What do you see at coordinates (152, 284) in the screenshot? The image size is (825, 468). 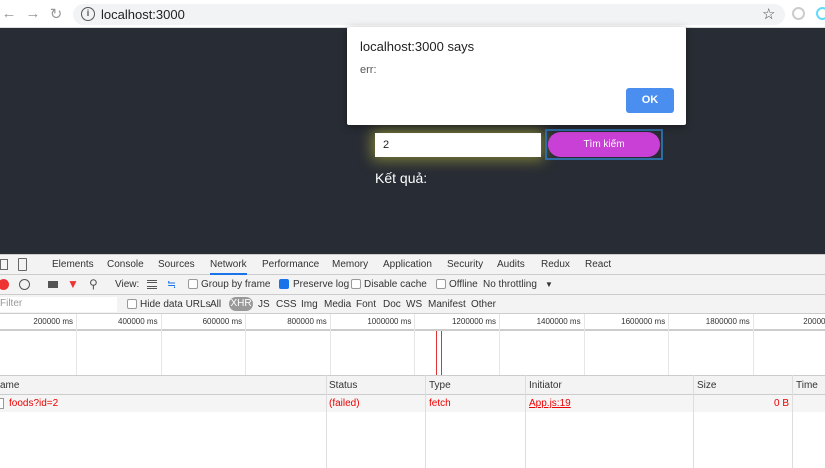 I see `list-view-icon` at bounding box center [152, 284].